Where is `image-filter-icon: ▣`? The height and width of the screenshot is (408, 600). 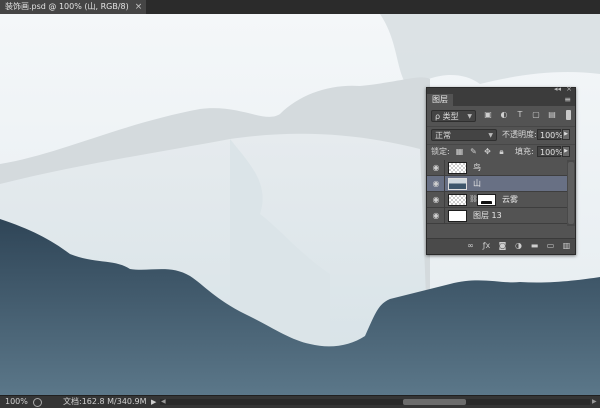
image-filter-icon: ▣ is located at coordinates (488, 115).